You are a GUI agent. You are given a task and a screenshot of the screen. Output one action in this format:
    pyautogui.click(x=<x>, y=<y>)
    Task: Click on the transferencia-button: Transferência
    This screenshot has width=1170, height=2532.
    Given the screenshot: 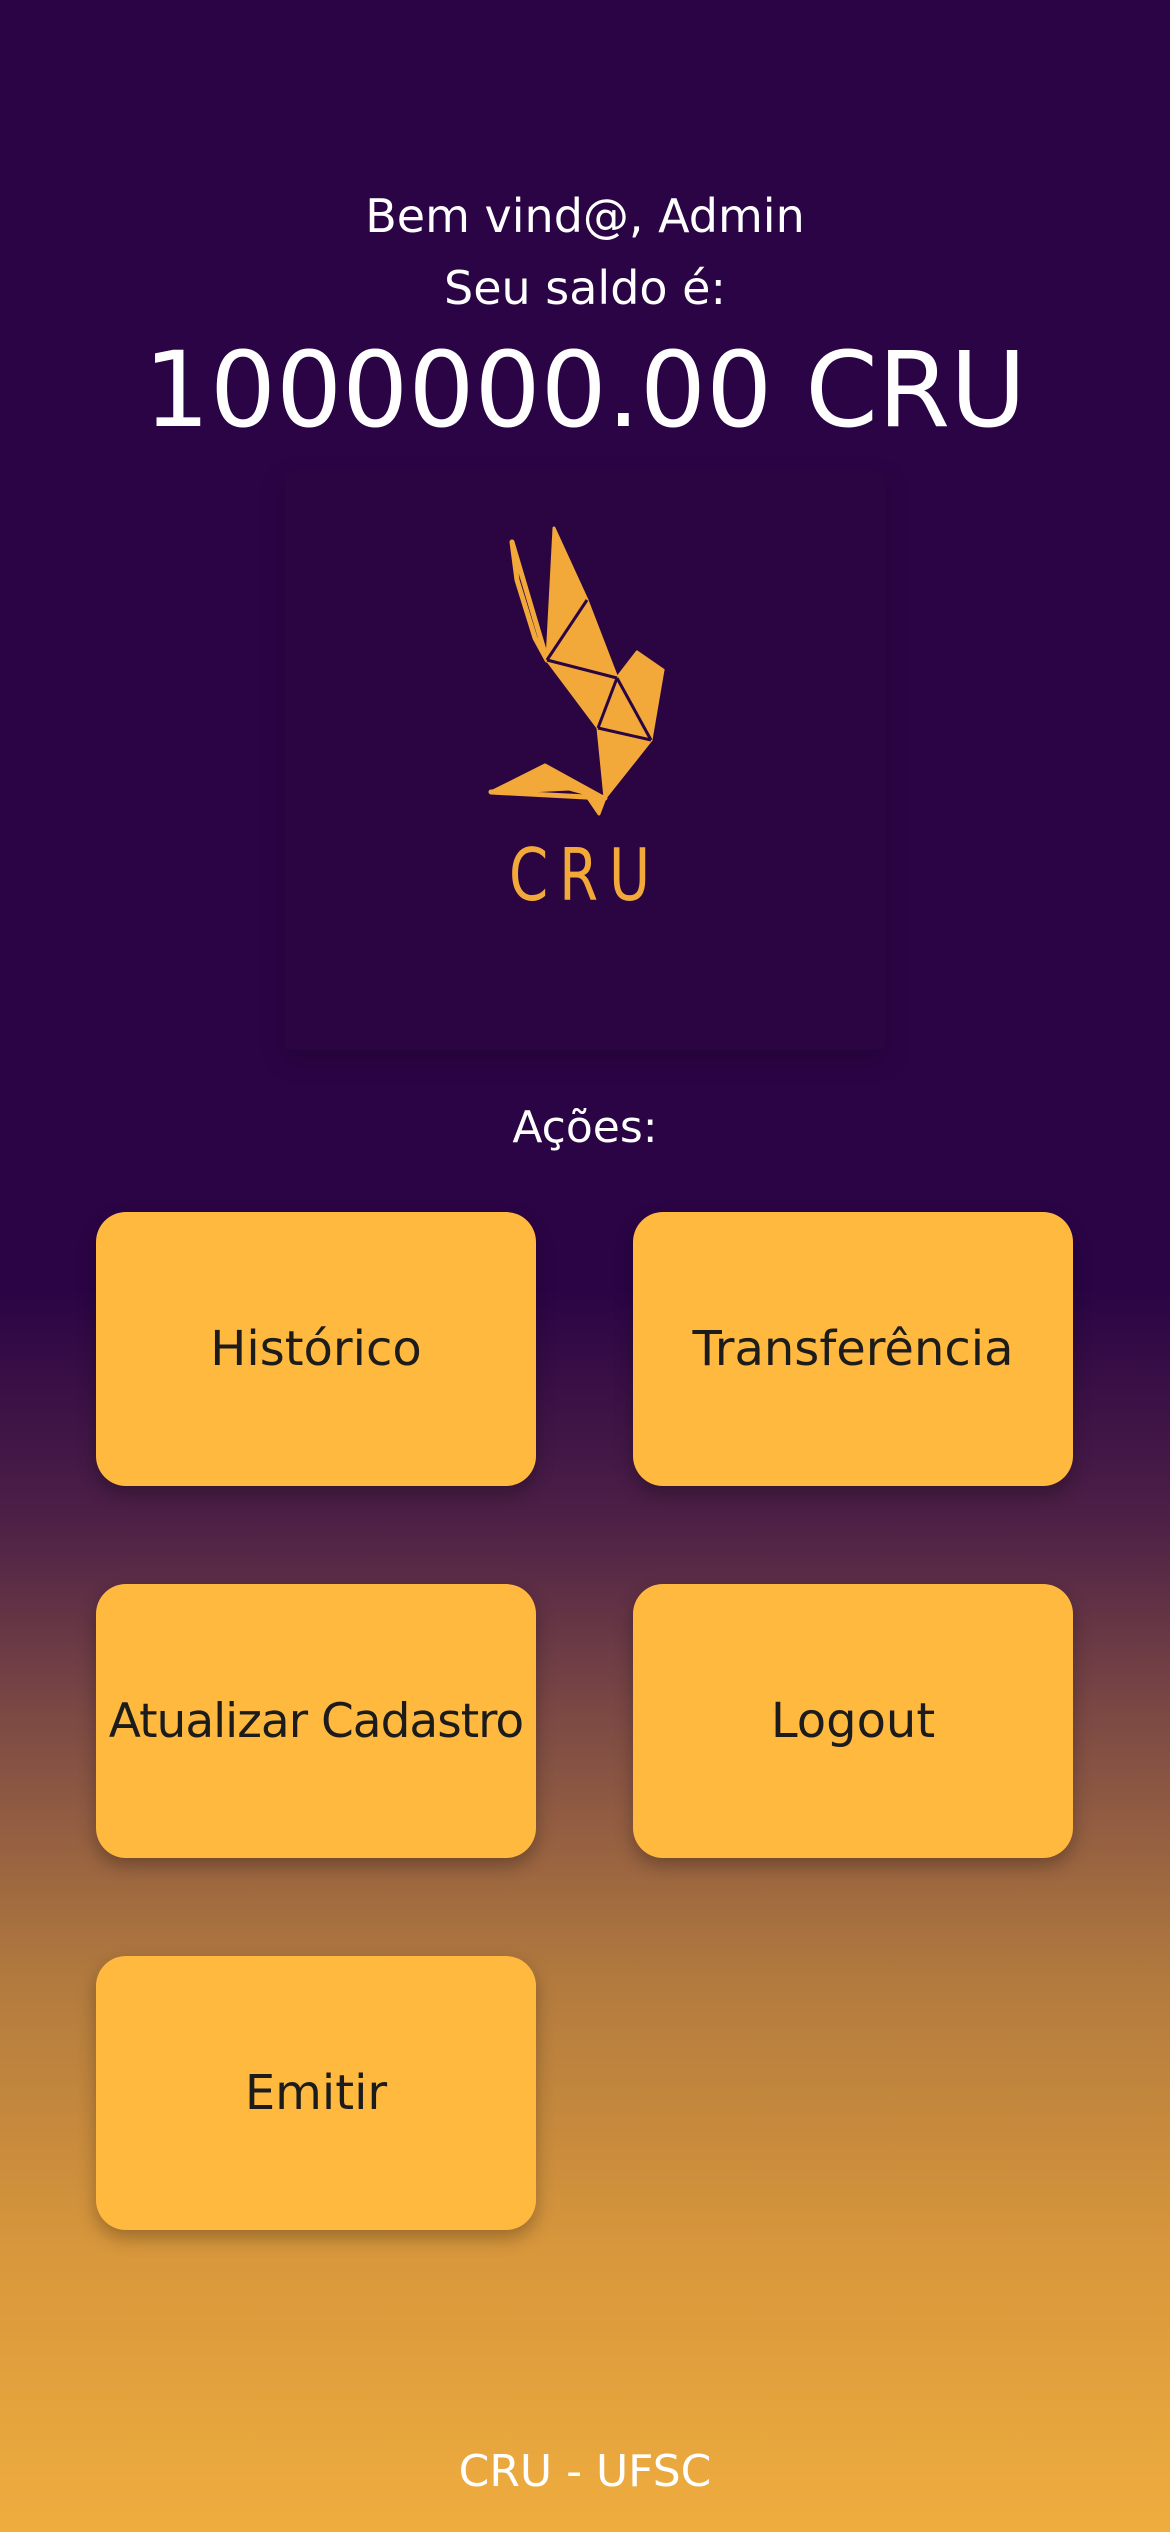 What is the action you would take?
    pyautogui.click(x=853, y=1349)
    